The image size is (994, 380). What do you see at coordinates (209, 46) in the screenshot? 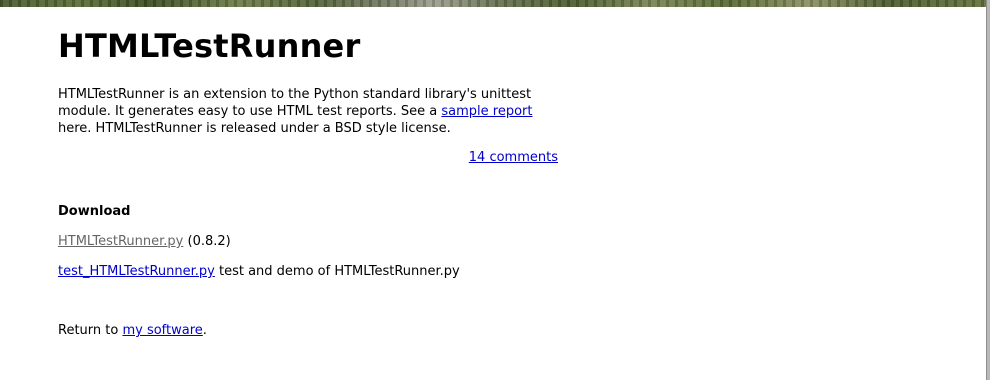
I see `page-title: HTMLTestRunner` at bounding box center [209, 46].